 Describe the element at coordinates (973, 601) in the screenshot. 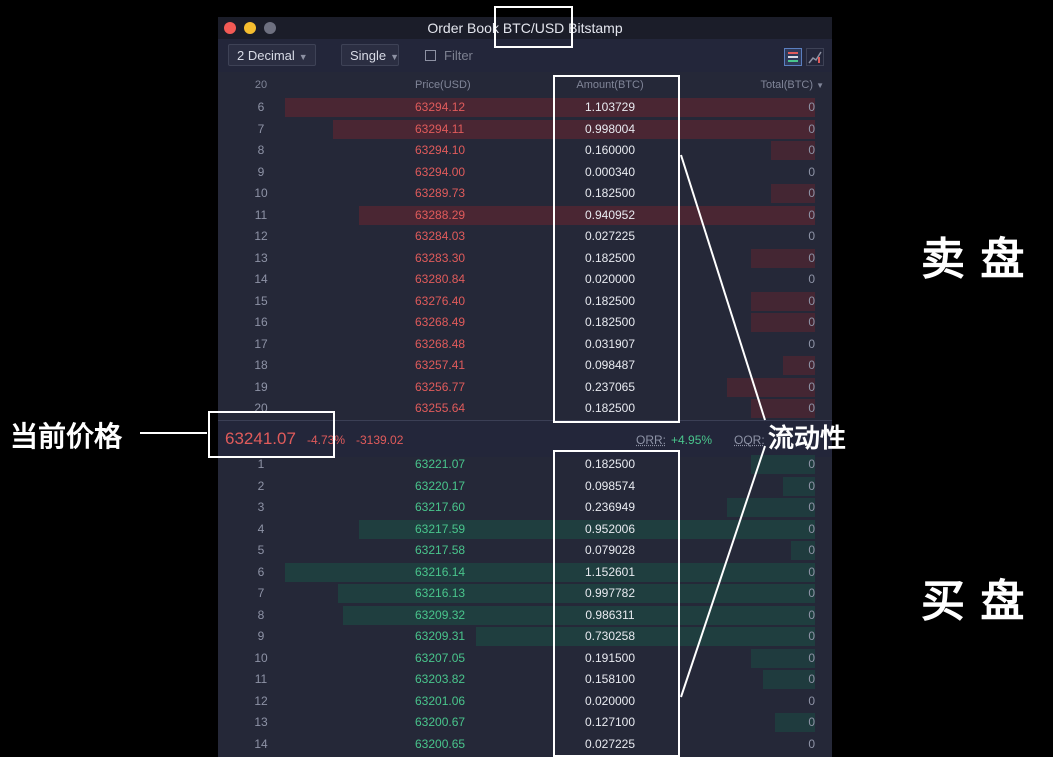

I see `buy-side-label: 买 盘` at that location.